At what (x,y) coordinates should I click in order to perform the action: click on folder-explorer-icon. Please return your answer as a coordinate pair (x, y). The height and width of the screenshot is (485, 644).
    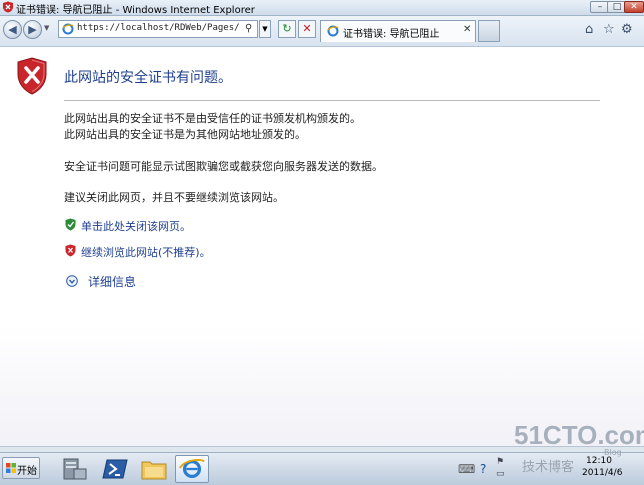
    Looking at the image, I should click on (154, 469).